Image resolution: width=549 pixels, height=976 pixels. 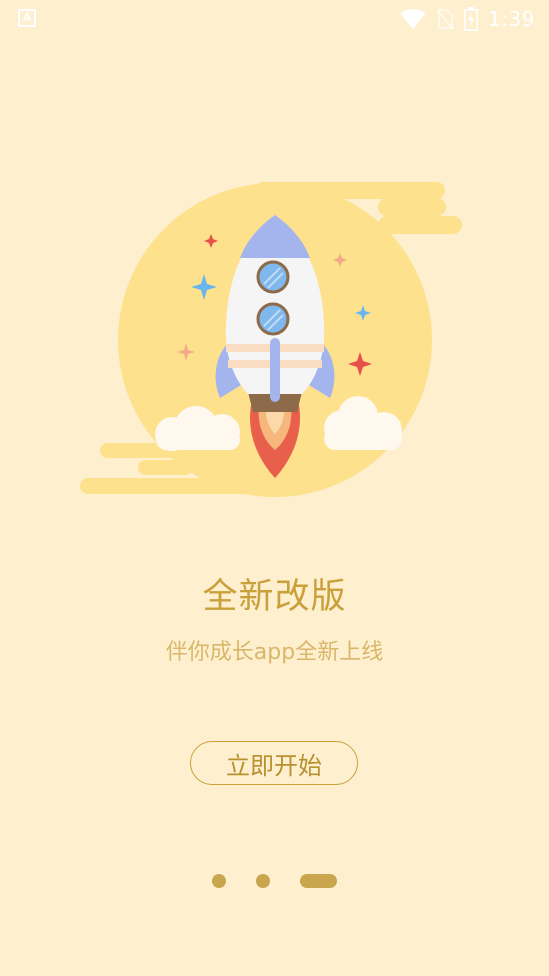 What do you see at coordinates (511, 19) in the screenshot?
I see `clock-time: 1:39` at bounding box center [511, 19].